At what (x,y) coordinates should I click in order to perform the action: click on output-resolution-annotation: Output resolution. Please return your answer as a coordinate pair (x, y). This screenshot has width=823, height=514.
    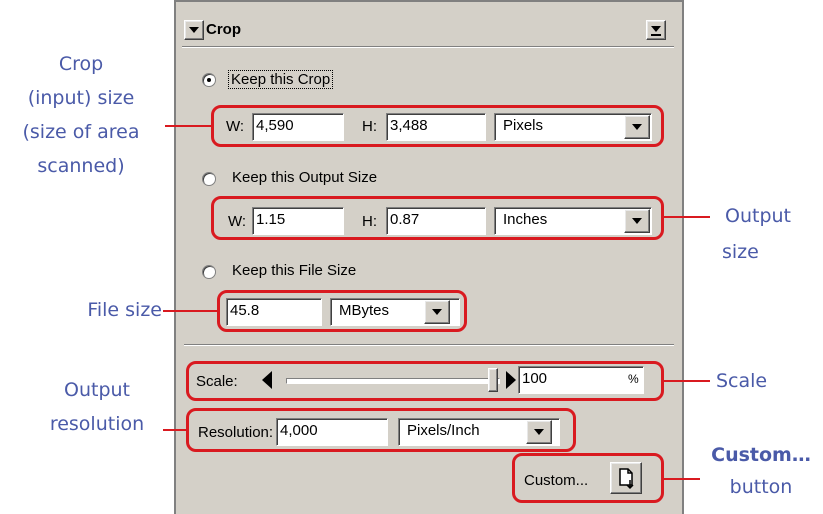
    Looking at the image, I should click on (97, 407).